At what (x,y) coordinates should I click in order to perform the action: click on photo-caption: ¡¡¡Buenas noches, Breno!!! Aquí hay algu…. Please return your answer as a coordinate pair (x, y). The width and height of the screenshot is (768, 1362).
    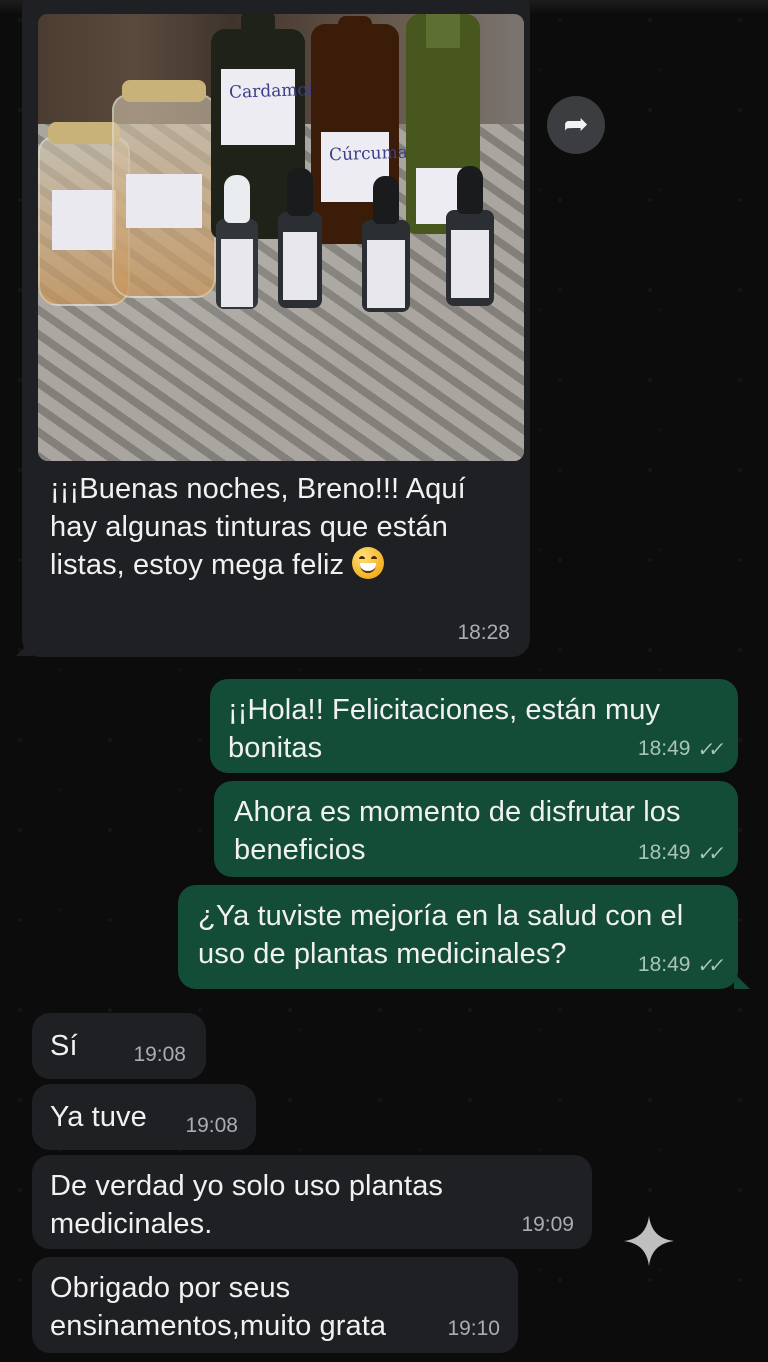
    Looking at the image, I should click on (280, 527).